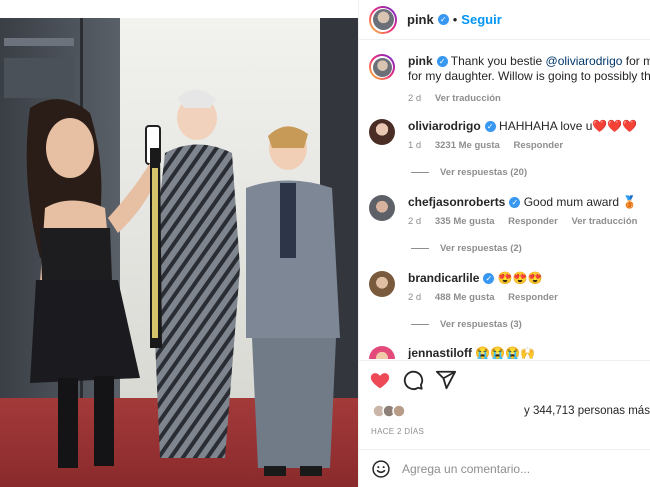 The image size is (650, 487). Describe the element at coordinates (481, 19) in the screenshot. I see `follow-button: Seguir` at that location.